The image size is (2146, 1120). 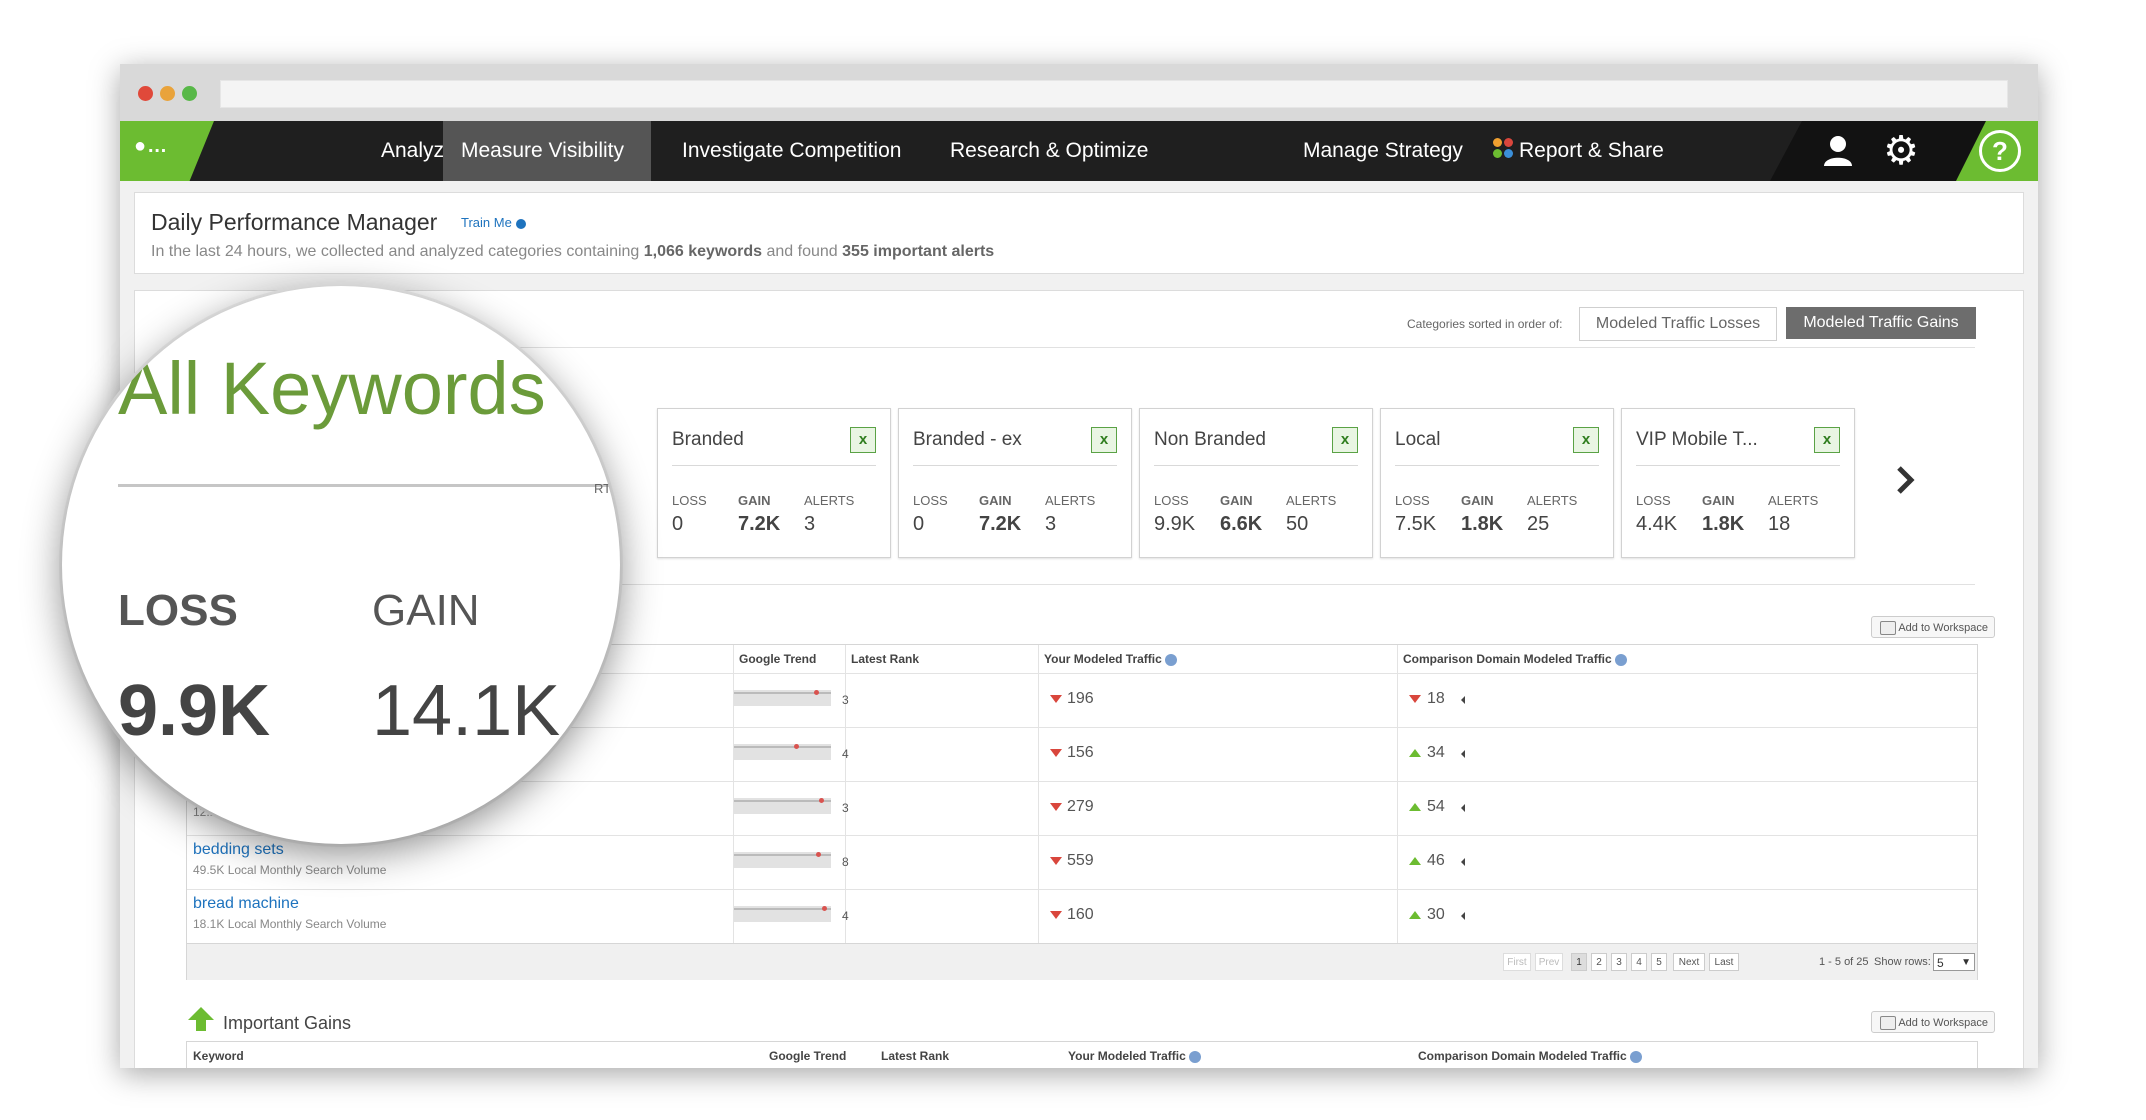 What do you see at coordinates (1881, 323) in the screenshot?
I see `sort-gains-button: Modeled Traffic Gains` at bounding box center [1881, 323].